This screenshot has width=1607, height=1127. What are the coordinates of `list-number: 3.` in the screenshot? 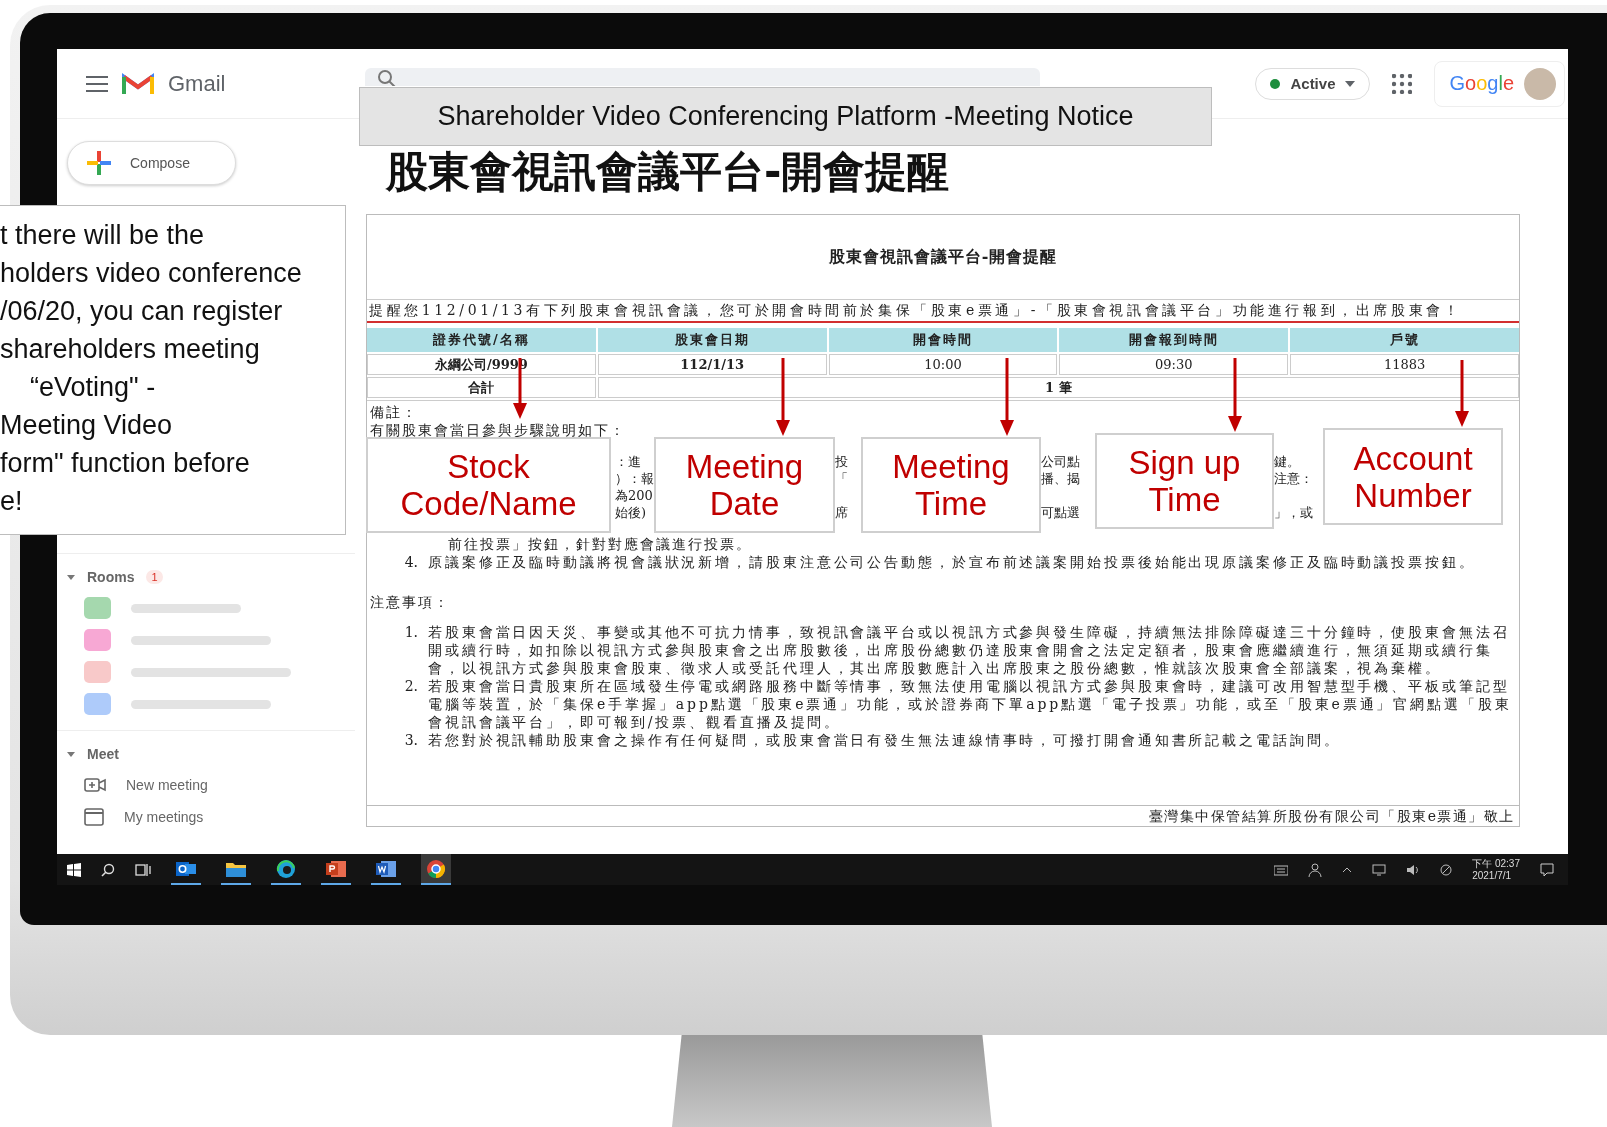 It's located at (411, 740).